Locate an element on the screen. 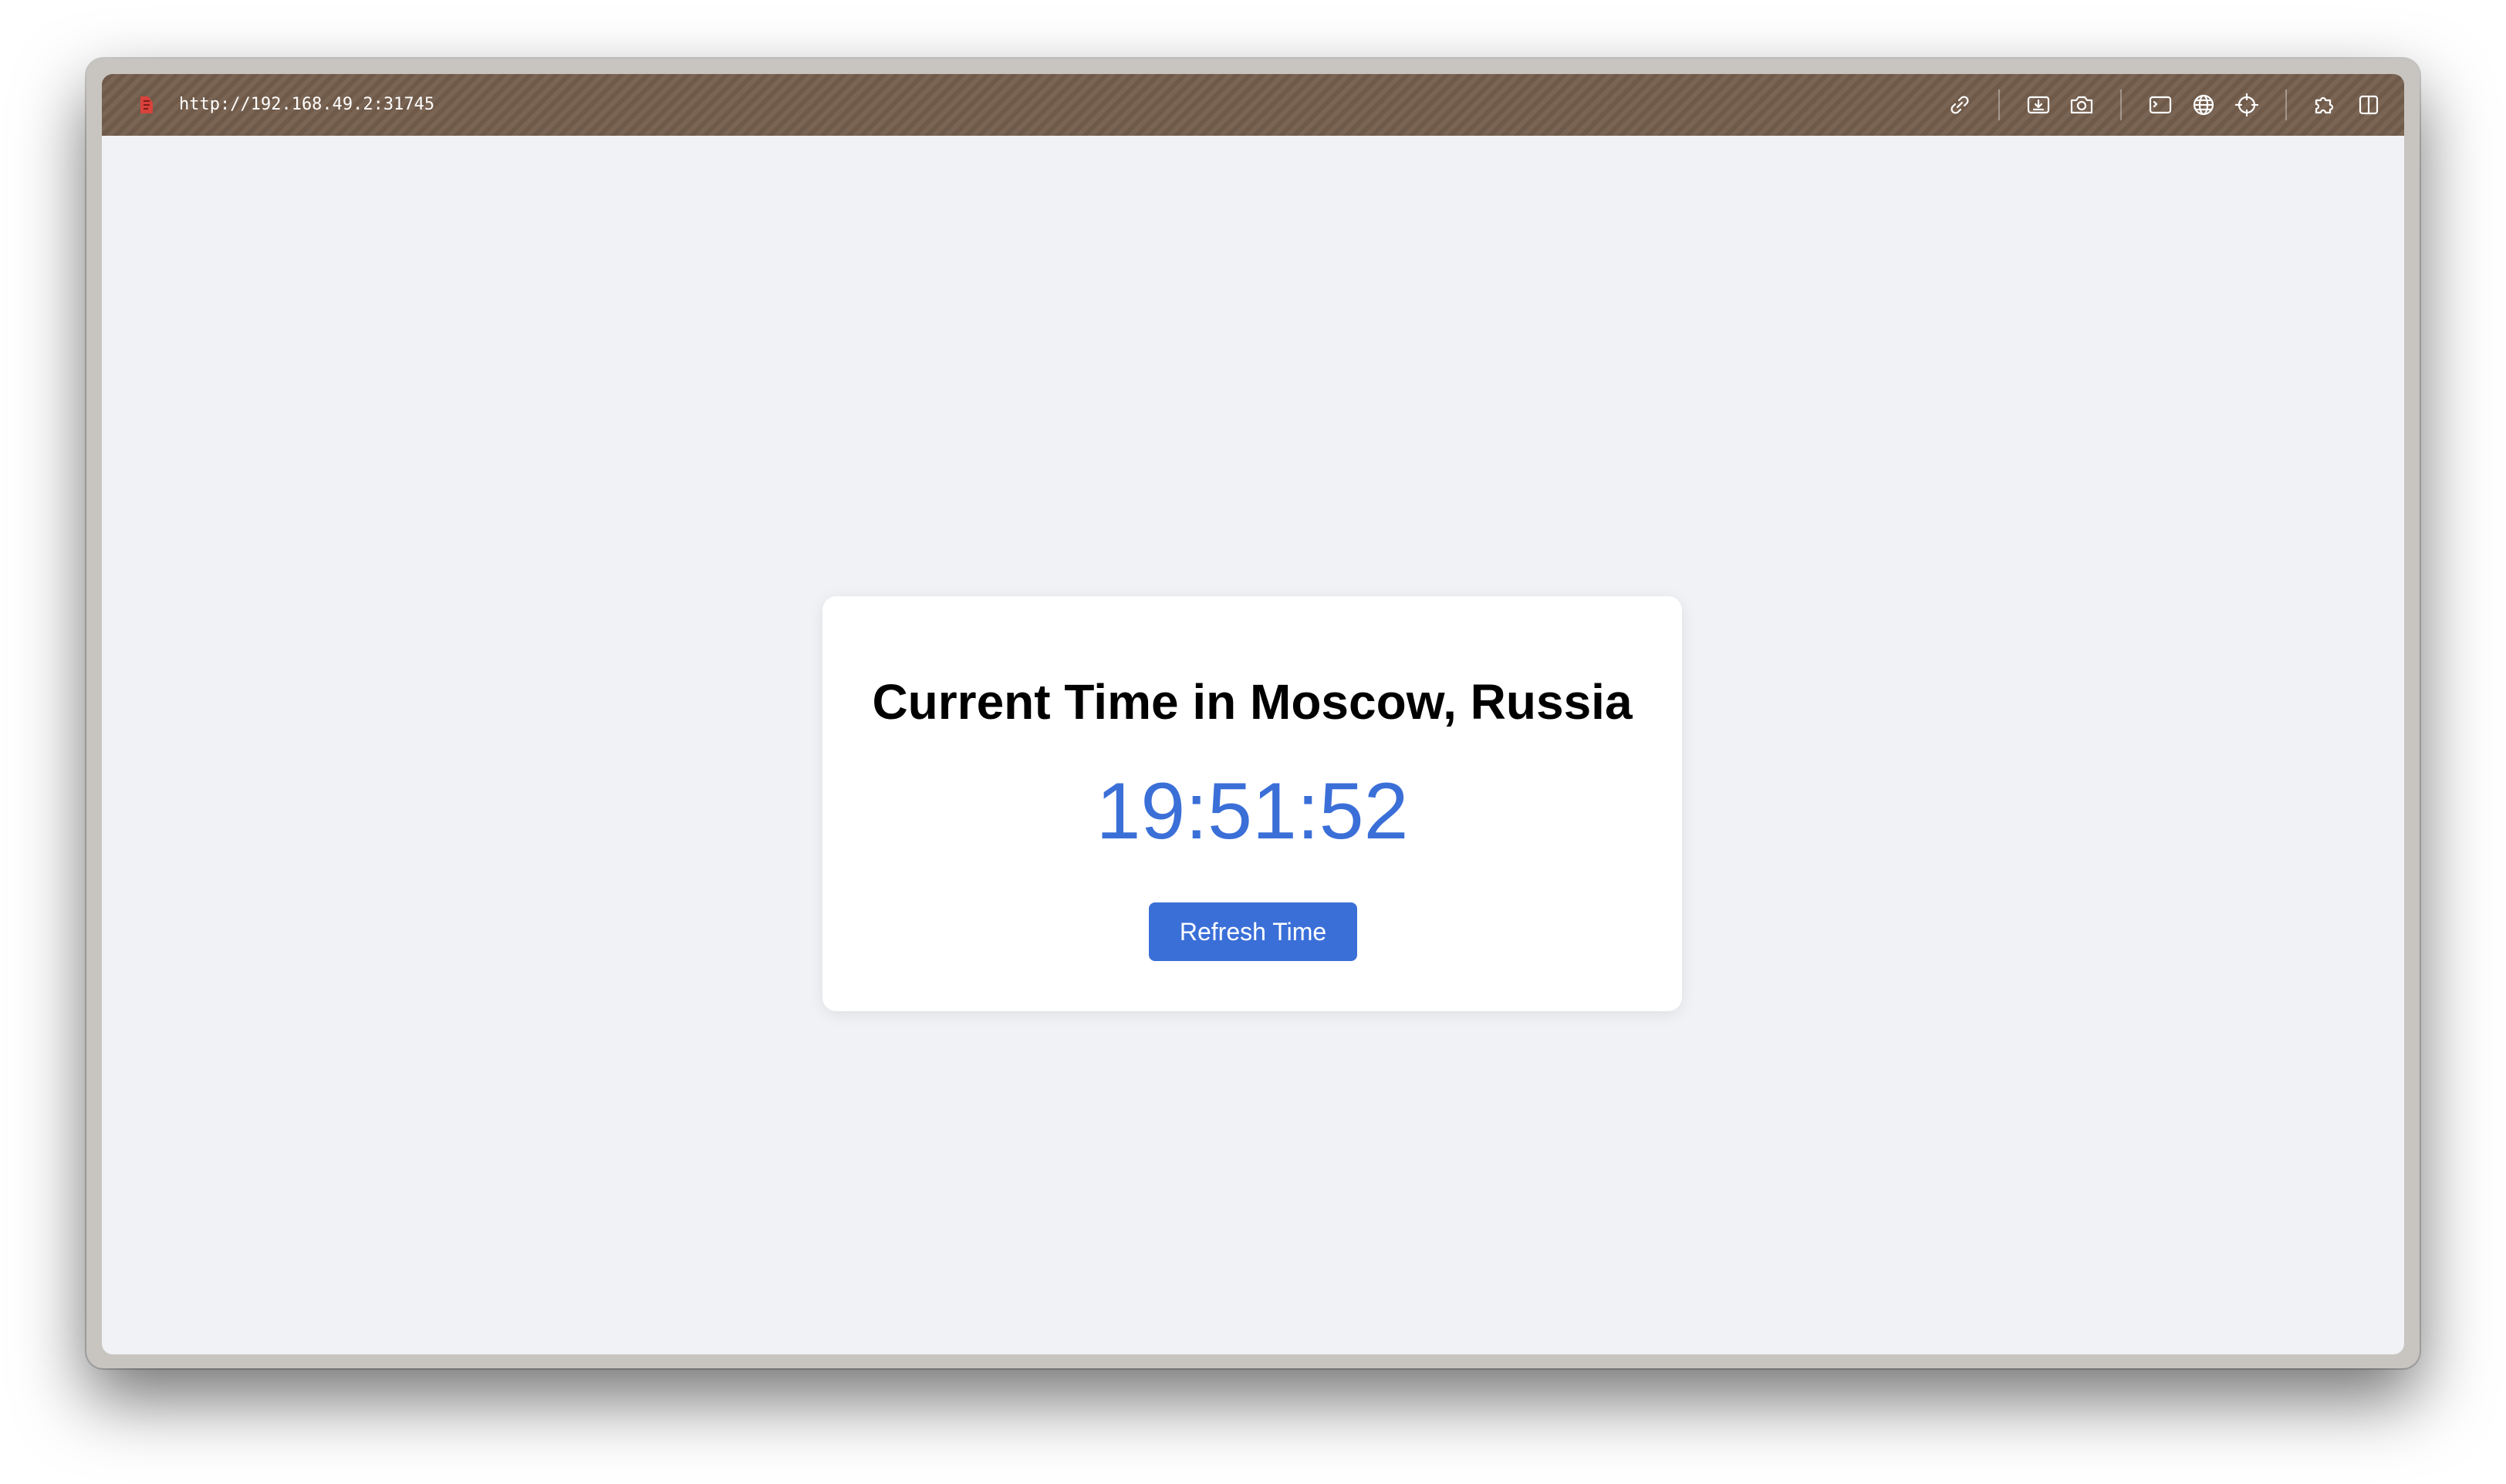  time-display: 19:51:52 is located at coordinates (1252, 812).